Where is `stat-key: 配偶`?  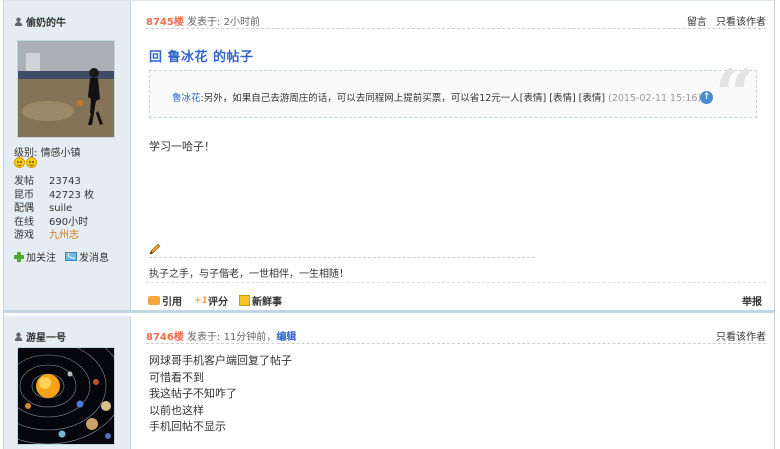 stat-key: 配偶 is located at coordinates (24, 209).